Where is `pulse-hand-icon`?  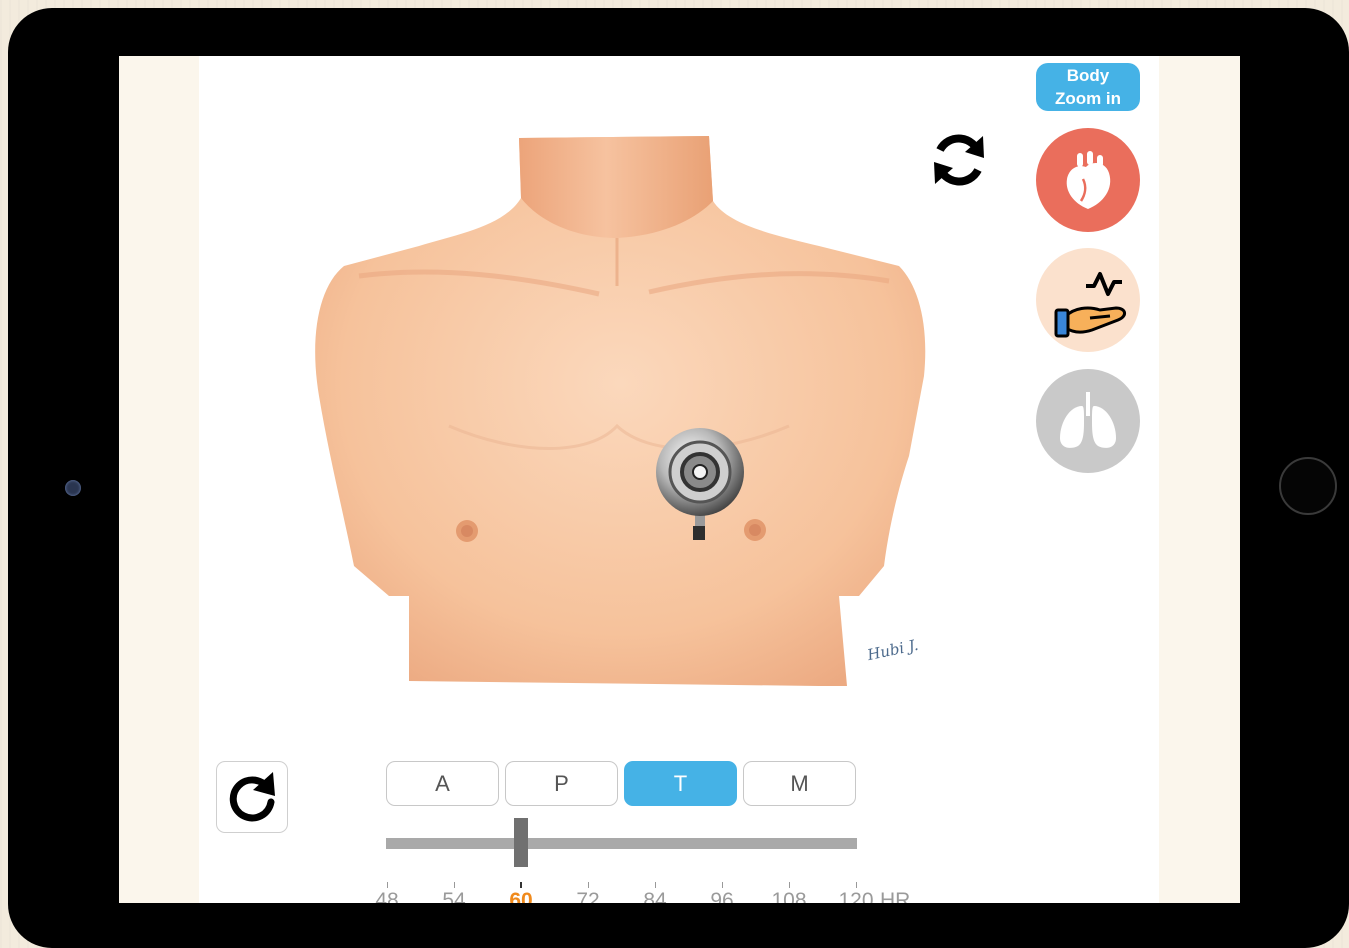 pulse-hand-icon is located at coordinates (1090, 305).